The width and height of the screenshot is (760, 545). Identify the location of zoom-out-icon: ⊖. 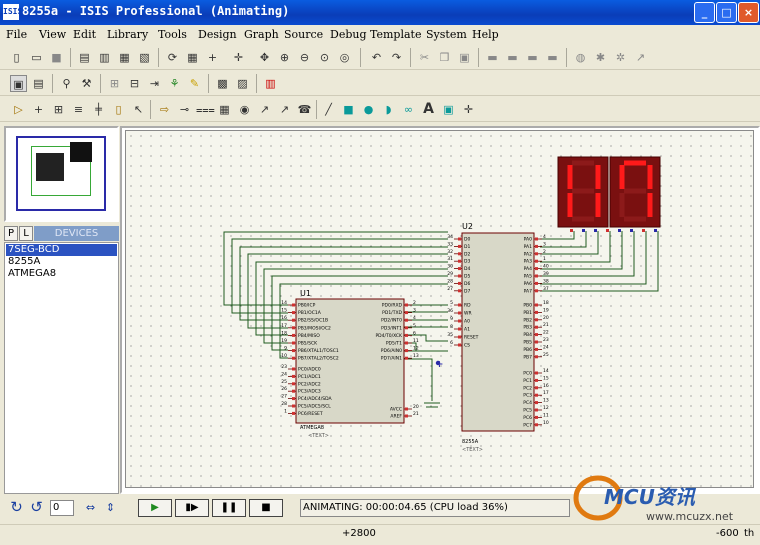
(304, 57).